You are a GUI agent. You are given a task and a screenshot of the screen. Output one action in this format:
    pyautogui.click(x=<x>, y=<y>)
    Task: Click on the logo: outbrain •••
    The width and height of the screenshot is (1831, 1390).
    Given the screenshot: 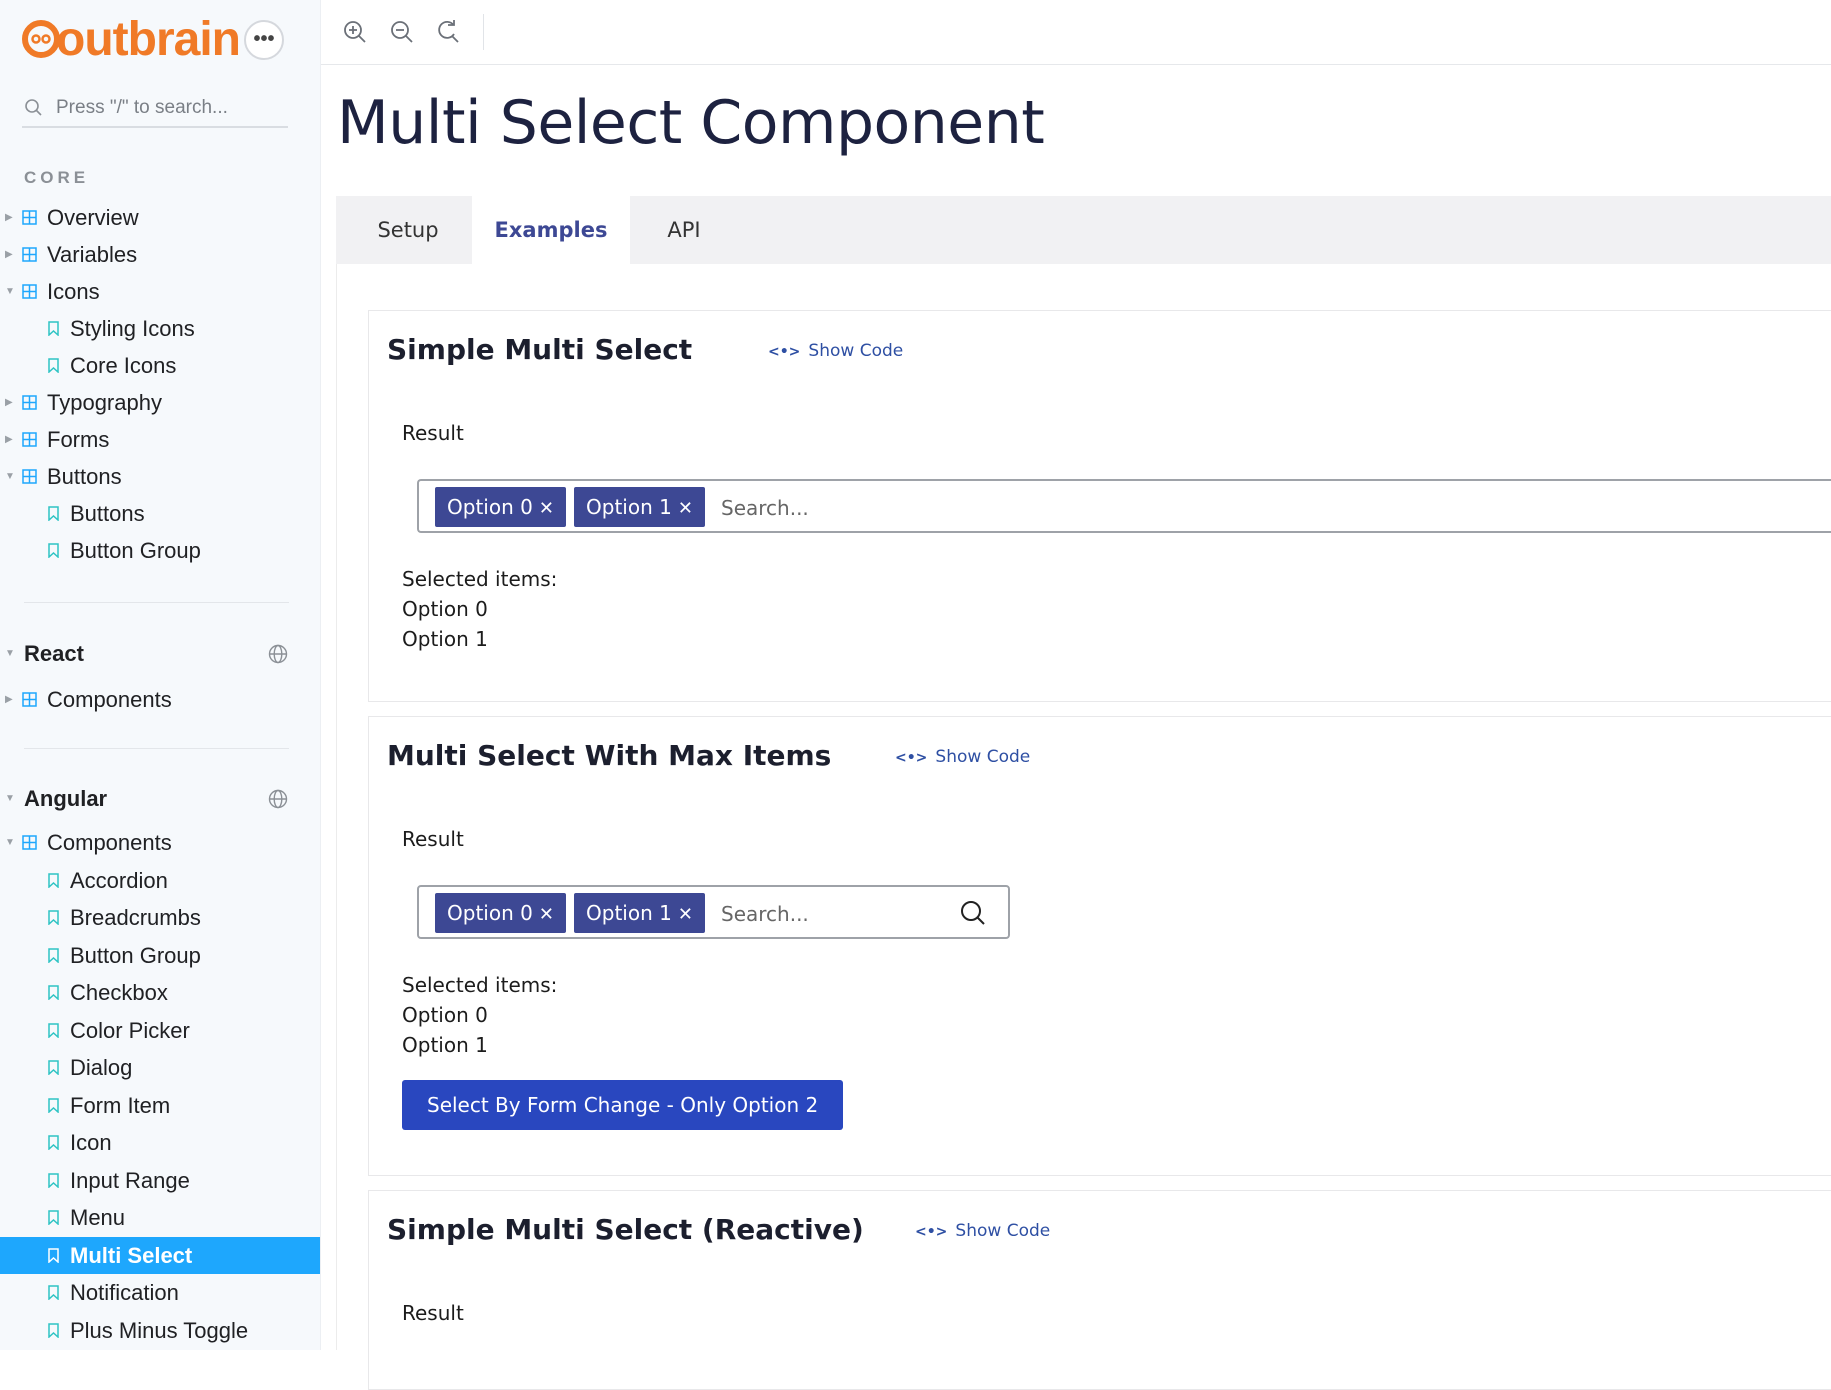 What is the action you would take?
    pyautogui.click(x=160, y=39)
    